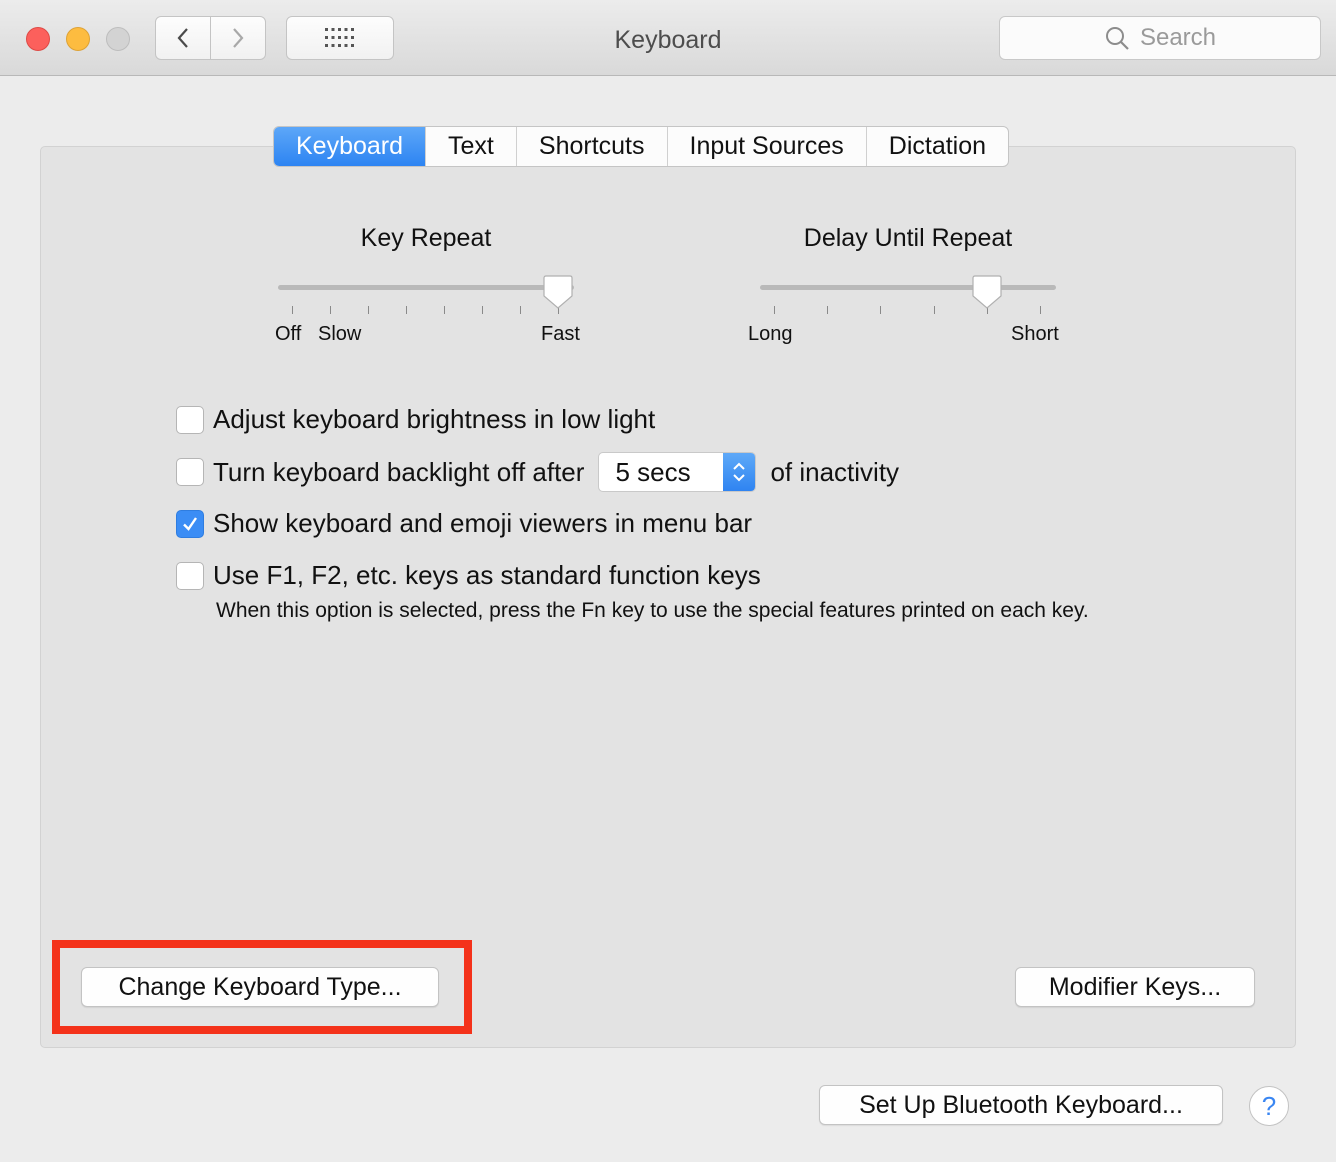 Image resolution: width=1336 pixels, height=1162 pixels. I want to click on backlight-suffix: of inactivity, so click(835, 471).